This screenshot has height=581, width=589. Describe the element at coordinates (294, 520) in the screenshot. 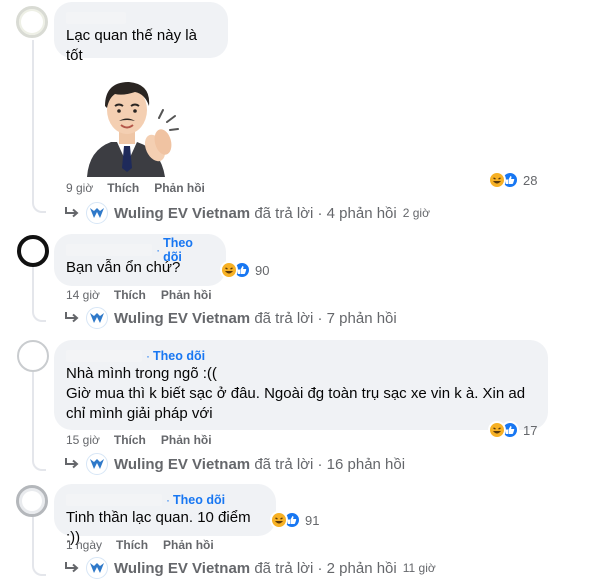

I see `reaction-summary: 91` at that location.